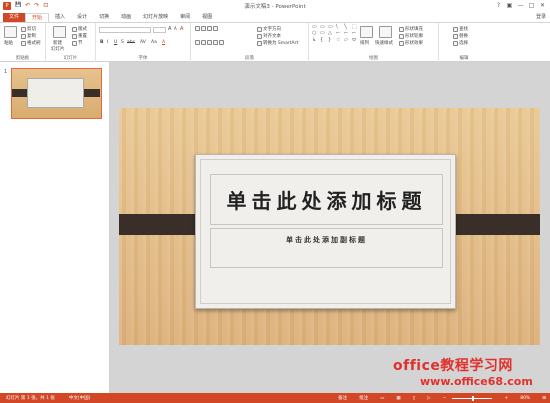 The width and height of the screenshot is (550, 403). Describe the element at coordinates (56, 93) in the screenshot. I see `slide-thumbnail` at that location.